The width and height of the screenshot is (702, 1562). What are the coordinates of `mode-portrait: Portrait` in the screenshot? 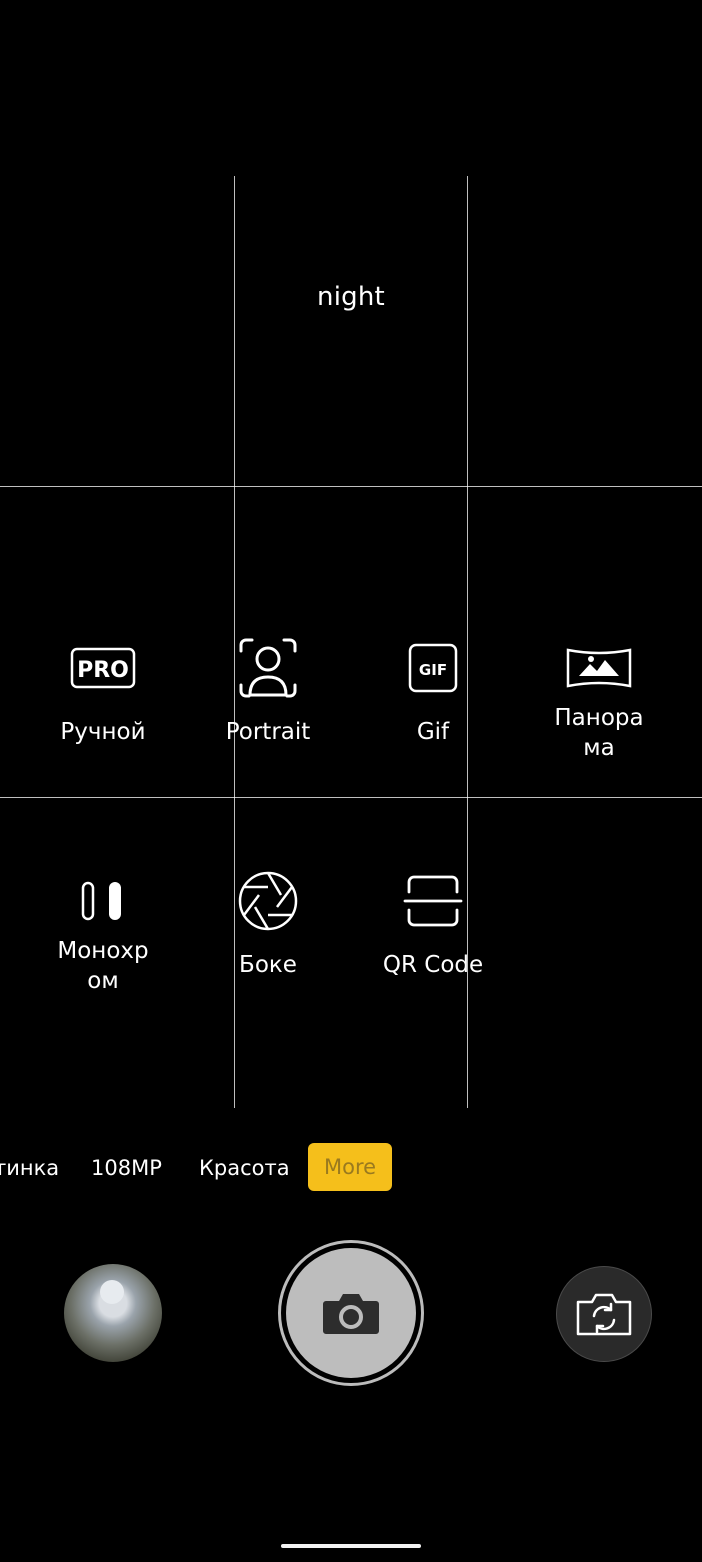 It's located at (268, 690).